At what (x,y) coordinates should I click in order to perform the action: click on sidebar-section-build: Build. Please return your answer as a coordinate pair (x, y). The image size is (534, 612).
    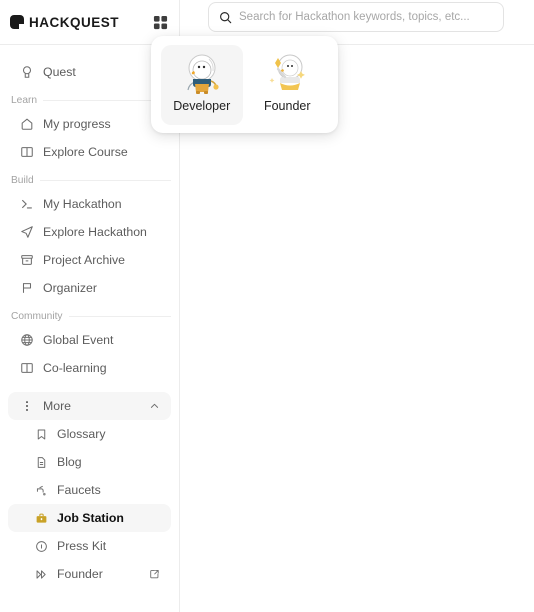
    Looking at the image, I should click on (89, 180).